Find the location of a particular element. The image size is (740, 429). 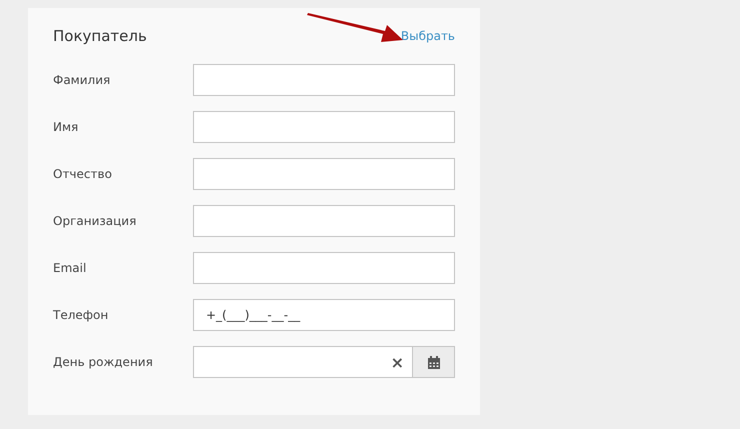

field-label: Организация is located at coordinates (95, 221).